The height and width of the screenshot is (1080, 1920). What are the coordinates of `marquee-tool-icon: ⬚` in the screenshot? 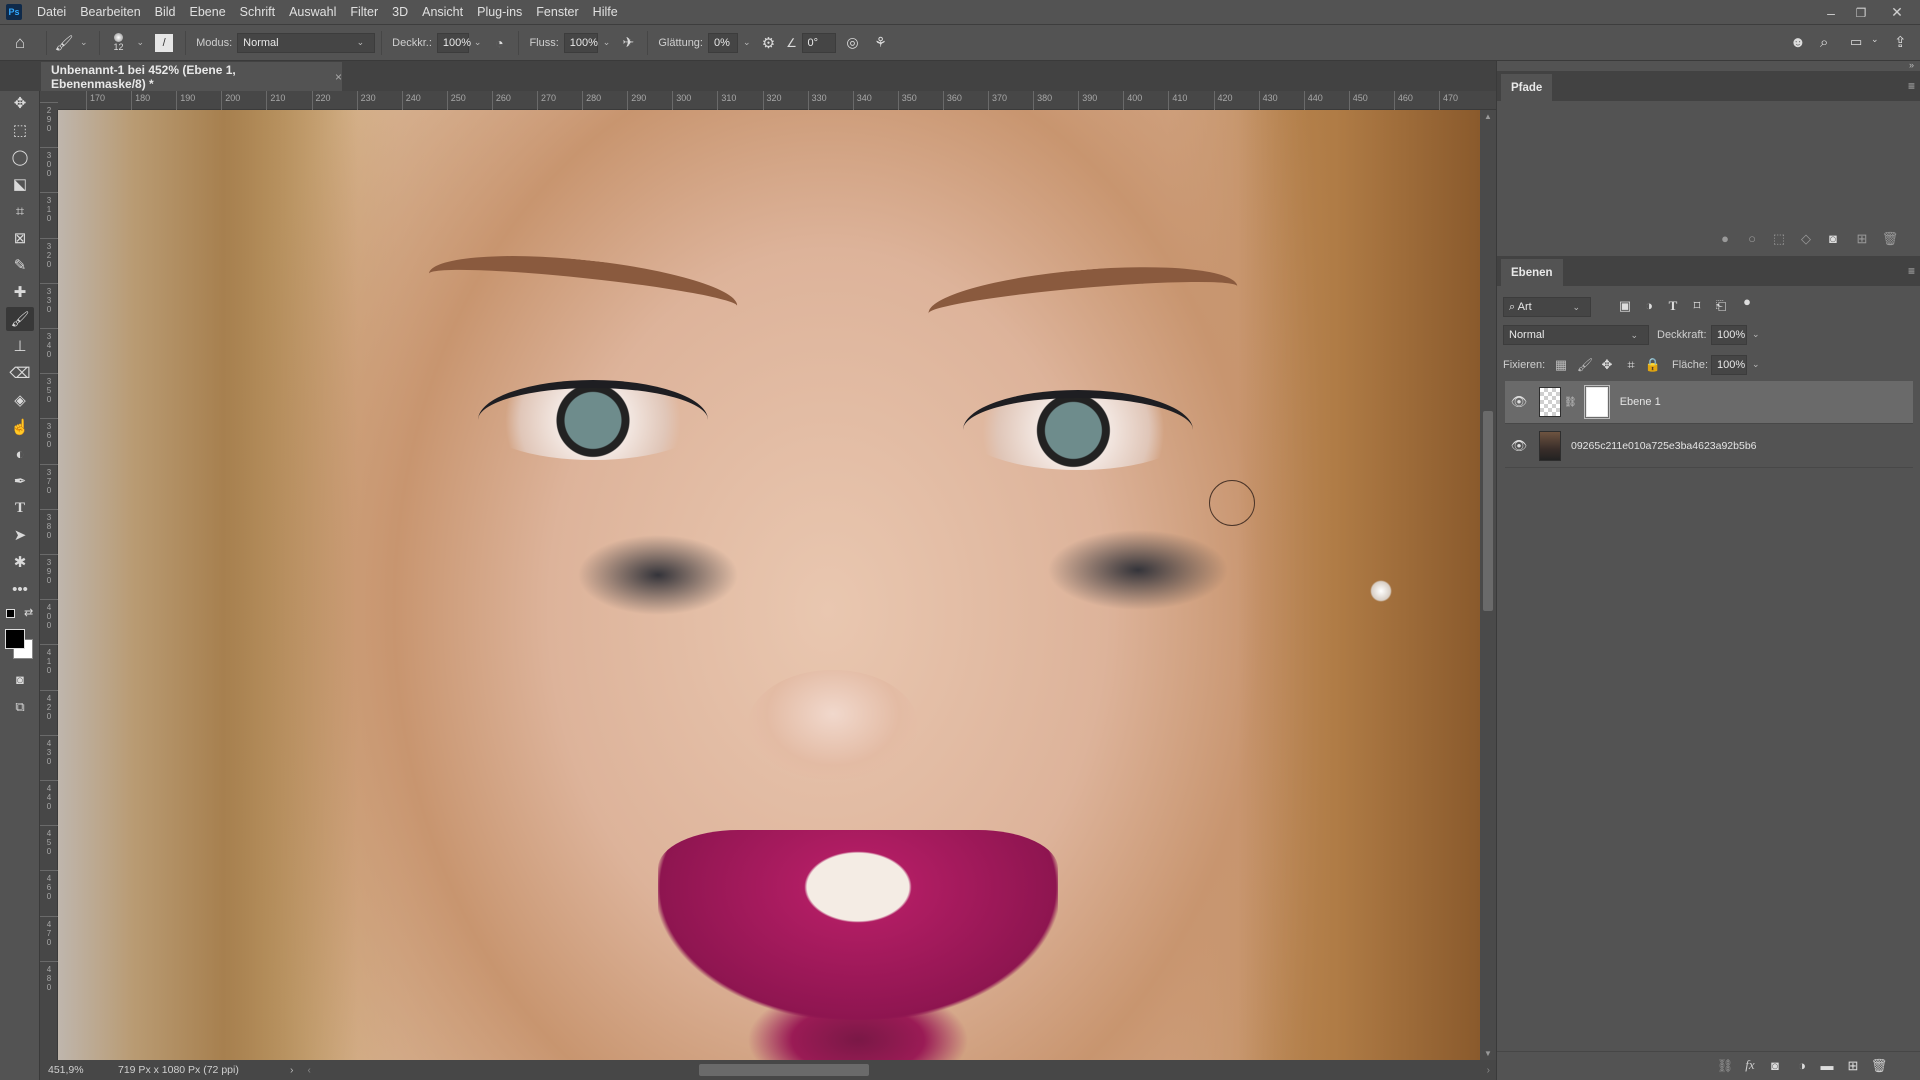 It's located at (20, 130).